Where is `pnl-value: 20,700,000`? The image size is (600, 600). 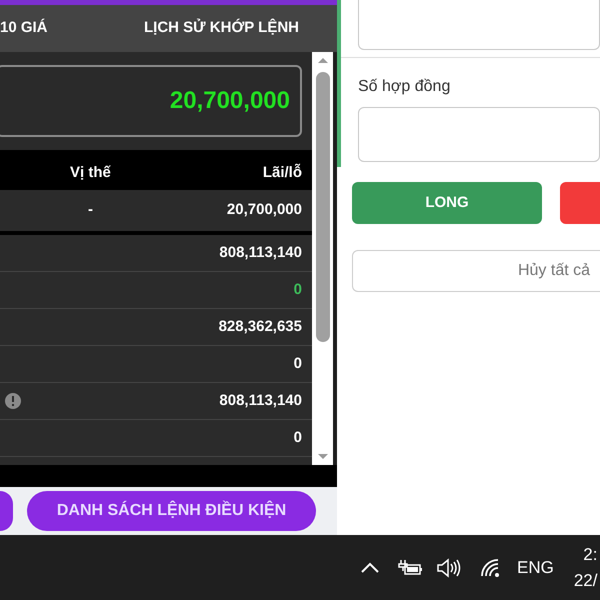
pnl-value: 20,700,000 is located at coordinates (264, 210).